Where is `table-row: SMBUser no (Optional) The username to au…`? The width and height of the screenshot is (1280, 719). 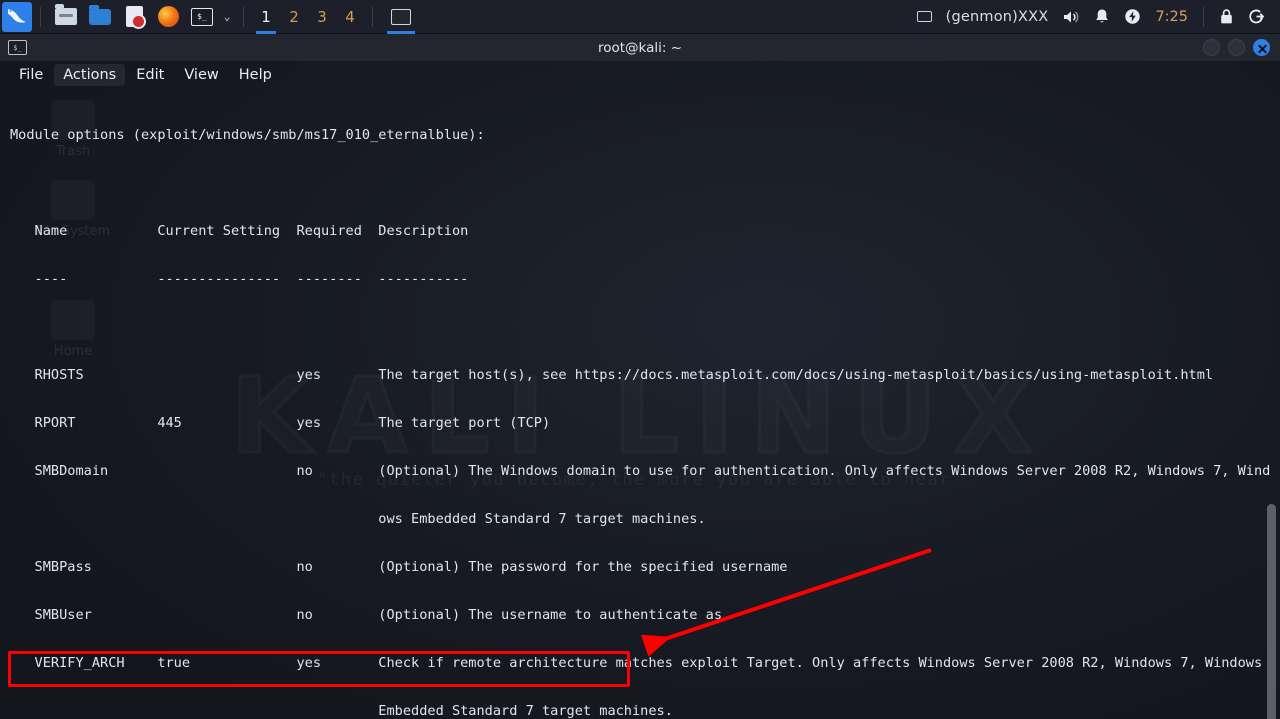 table-row: SMBUser no (Optional) The username to au… is located at coordinates (366, 615).